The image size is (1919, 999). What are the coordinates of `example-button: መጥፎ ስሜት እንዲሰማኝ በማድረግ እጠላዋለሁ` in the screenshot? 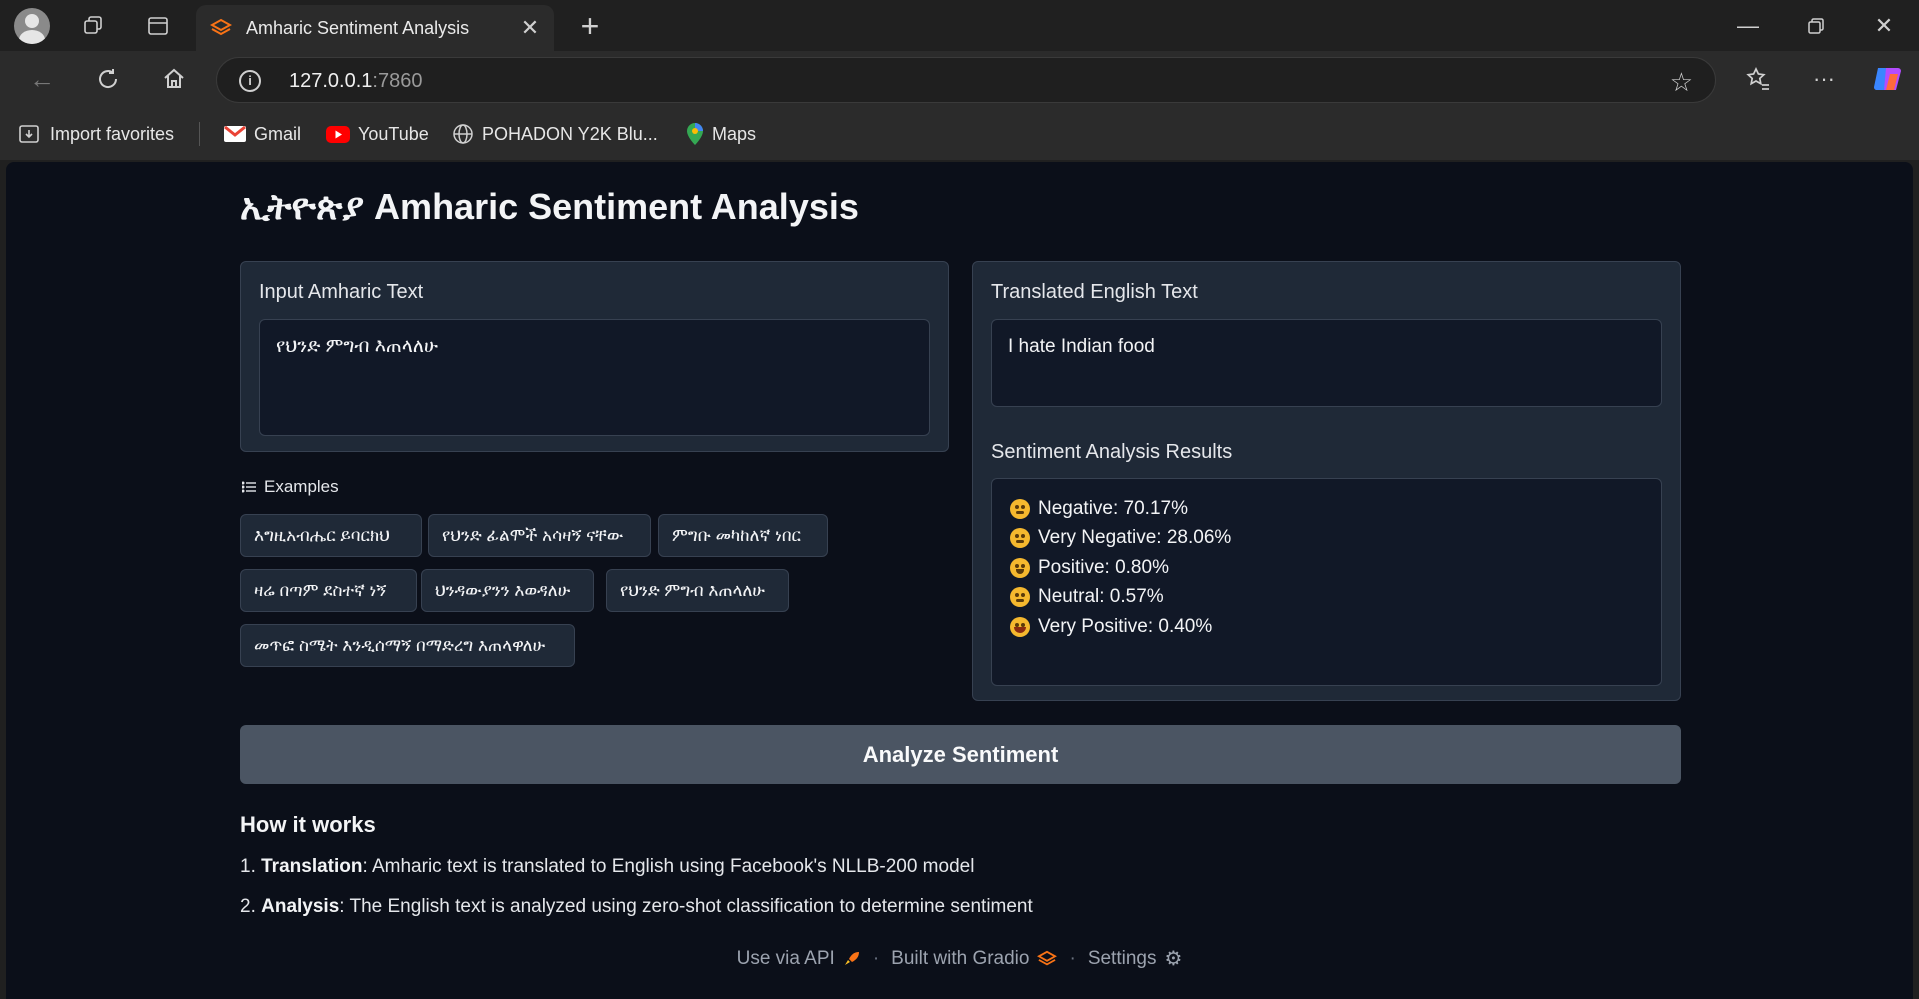 It's located at (407, 645).